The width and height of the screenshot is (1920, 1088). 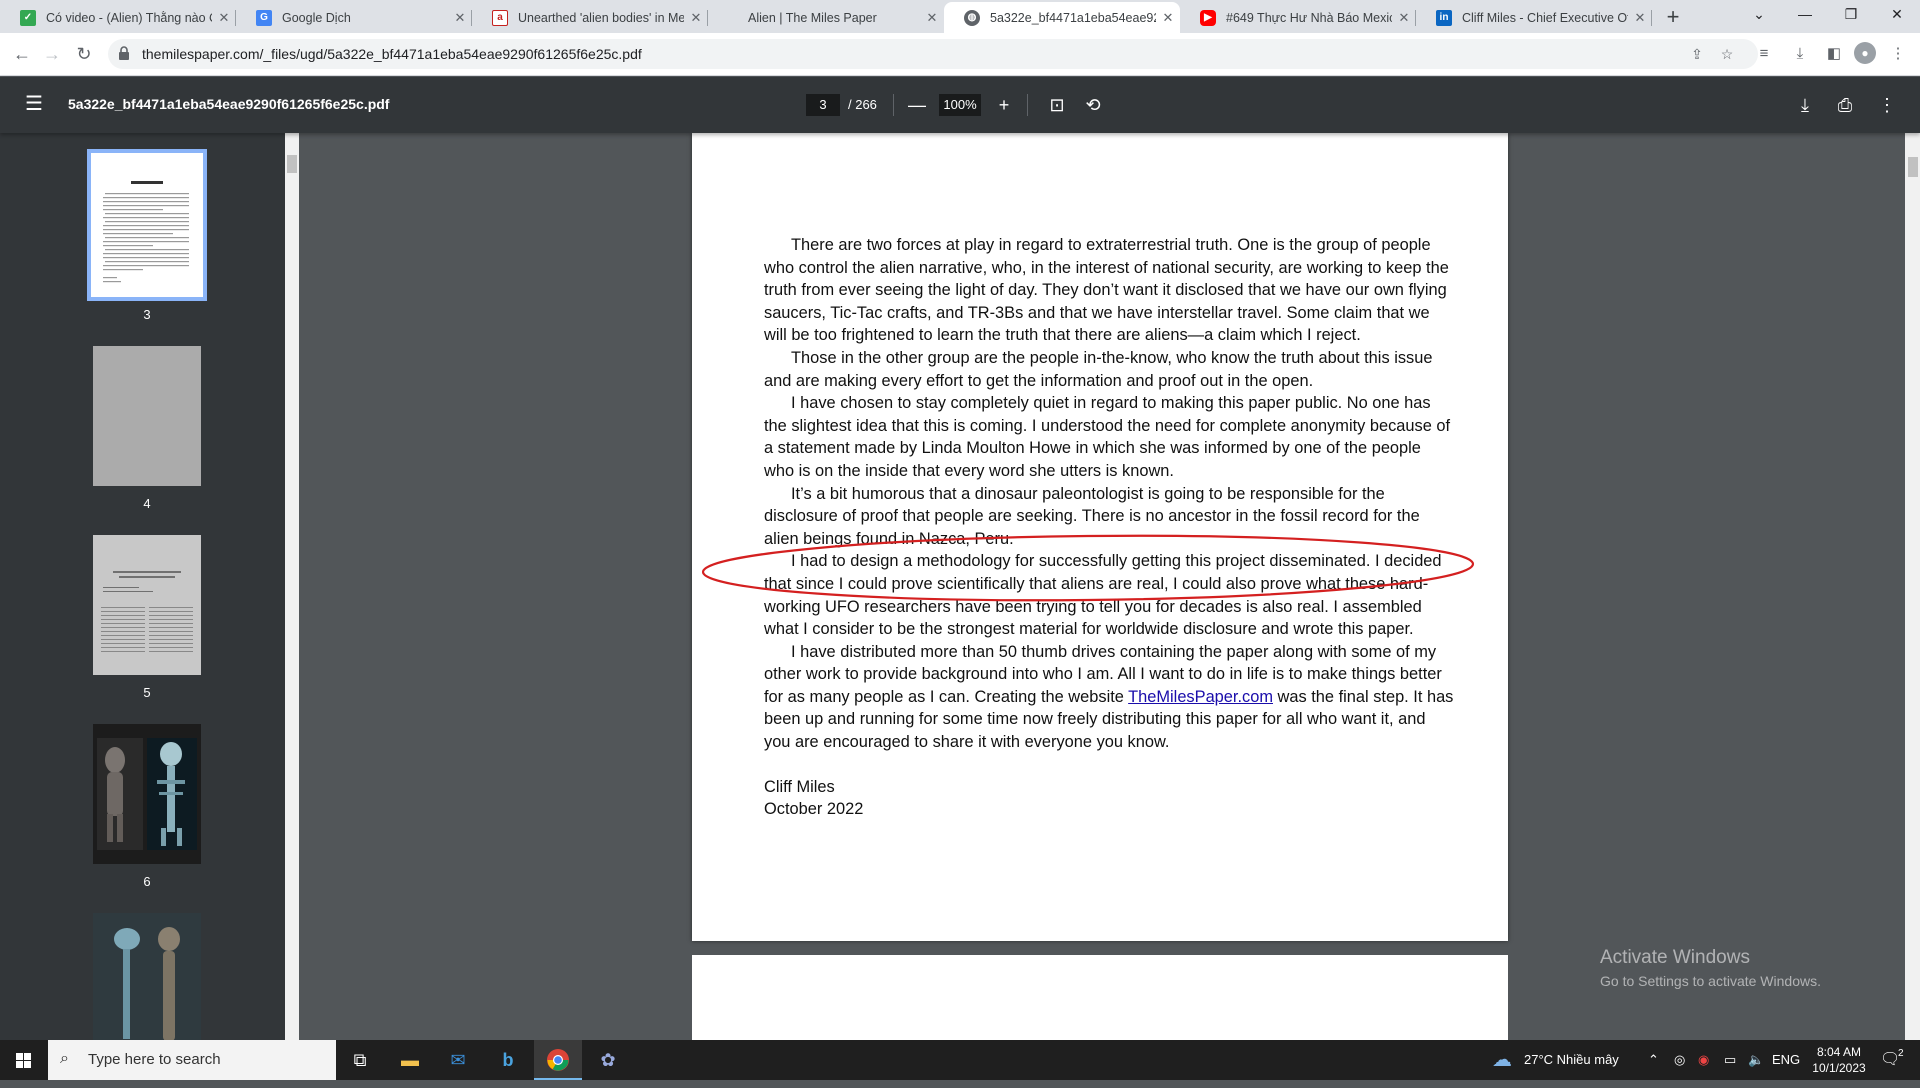 I want to click on thumbnail-page: 3, so click(x=147, y=235).